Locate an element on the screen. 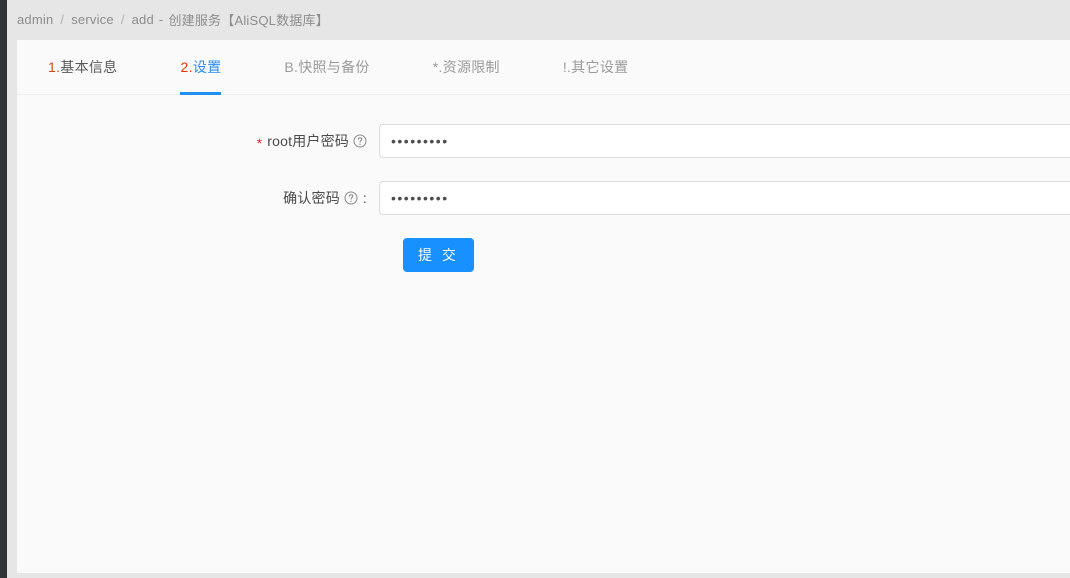 The width and height of the screenshot is (1070, 578). control-confirm-password is located at coordinates (724, 198).